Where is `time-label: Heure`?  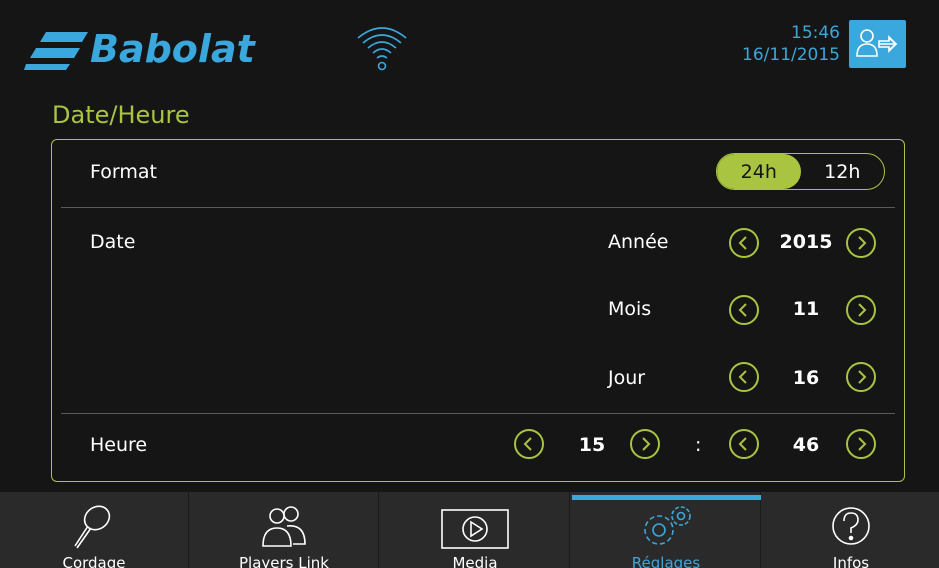 time-label: Heure is located at coordinates (119, 445).